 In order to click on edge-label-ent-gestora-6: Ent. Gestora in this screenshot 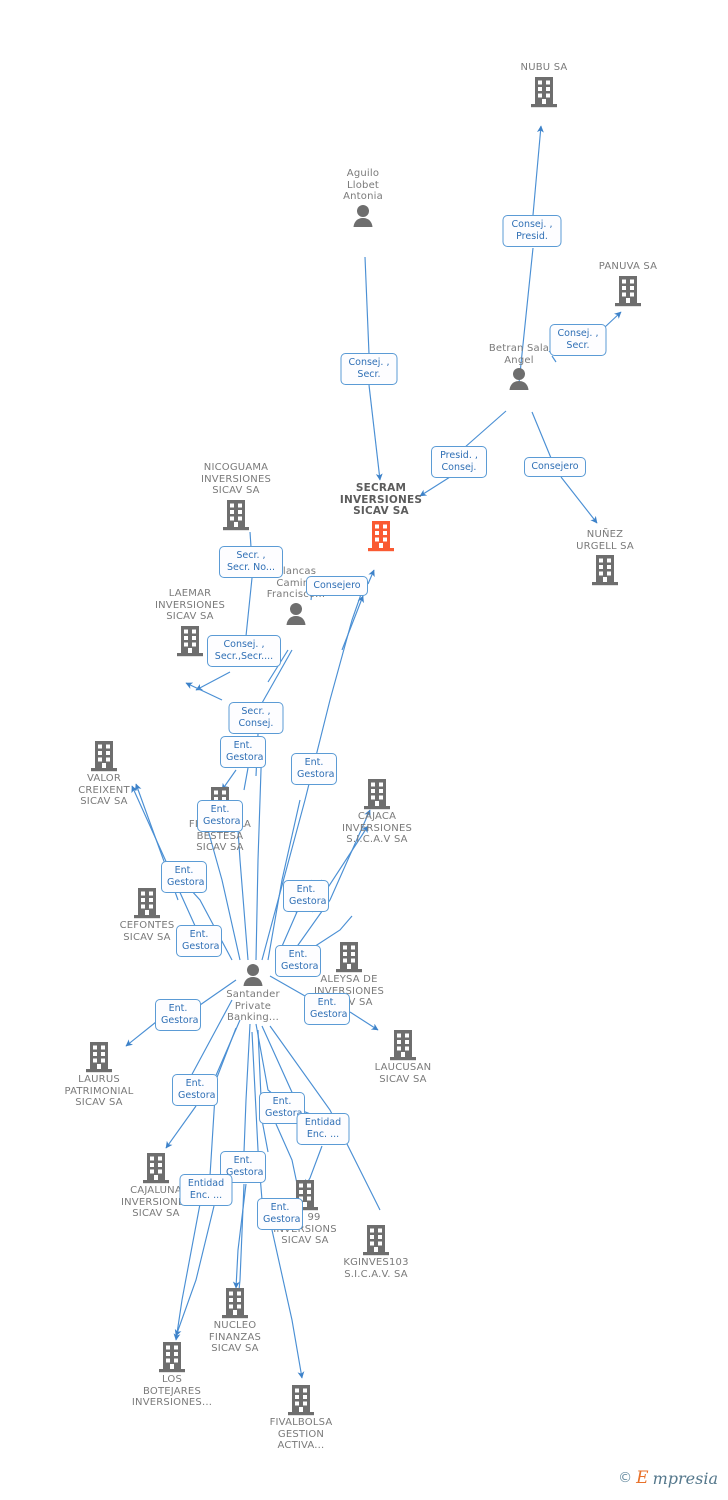, I will do `click(199, 941)`.